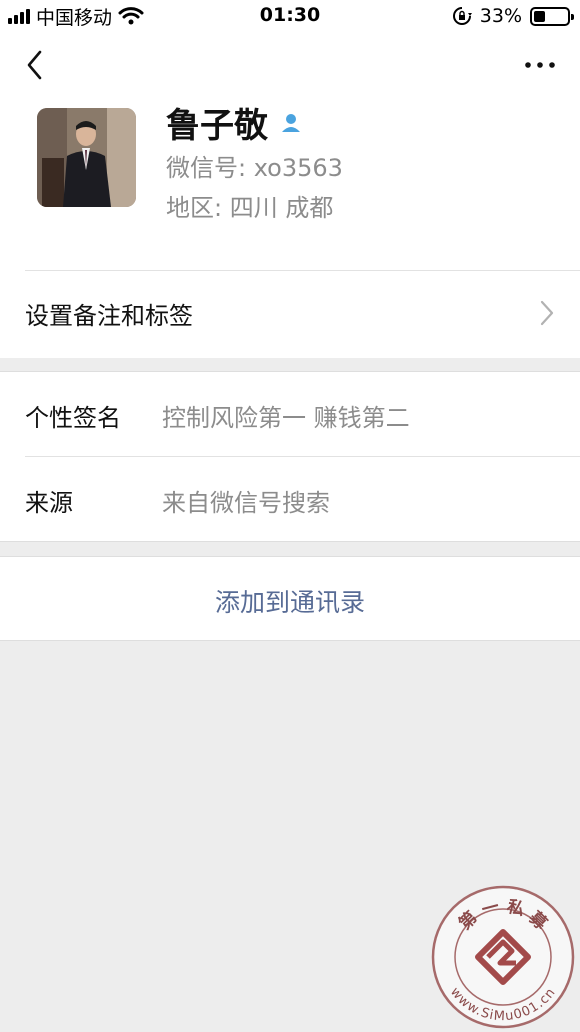 This screenshot has width=580, height=1032. What do you see at coordinates (291, 122) in the screenshot?
I see `person-icon` at bounding box center [291, 122].